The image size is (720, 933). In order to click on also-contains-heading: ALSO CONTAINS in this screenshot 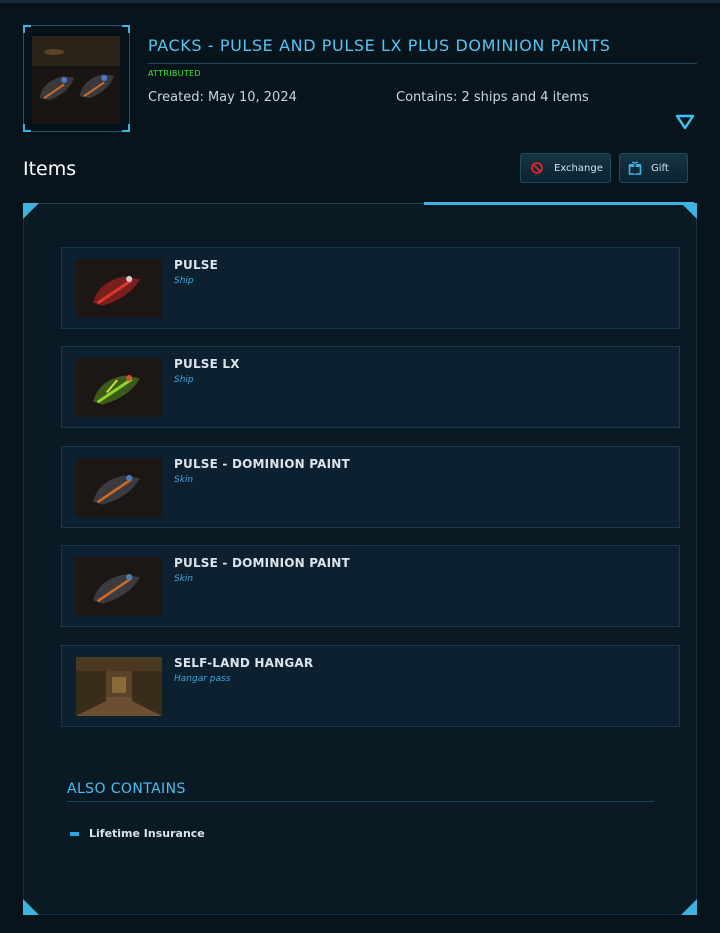, I will do `click(126, 789)`.